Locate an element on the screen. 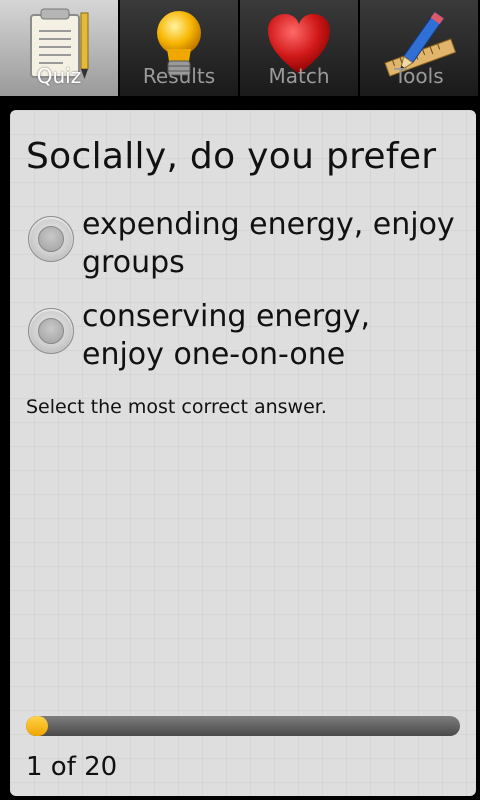  answer-option-label: expending energy, enjoy groups is located at coordinates (268, 243).